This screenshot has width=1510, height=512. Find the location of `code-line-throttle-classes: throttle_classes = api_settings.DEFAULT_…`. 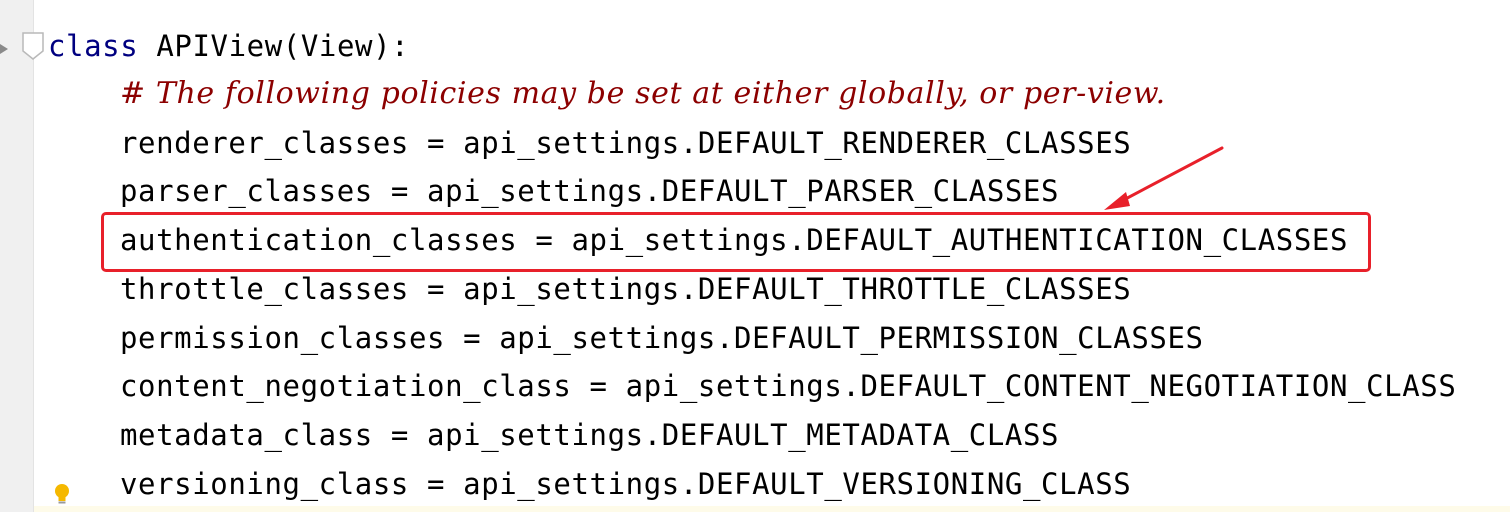

code-line-throttle-classes: throttle_classes = api_settings.DEFAULT_… is located at coordinates (625, 289).